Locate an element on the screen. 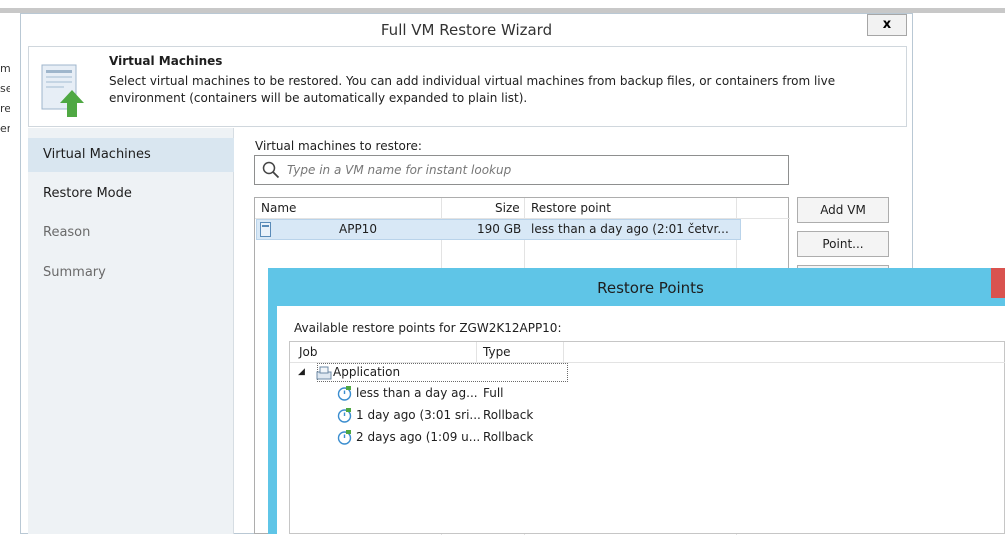  add-vm-button: Add VM is located at coordinates (843, 210).